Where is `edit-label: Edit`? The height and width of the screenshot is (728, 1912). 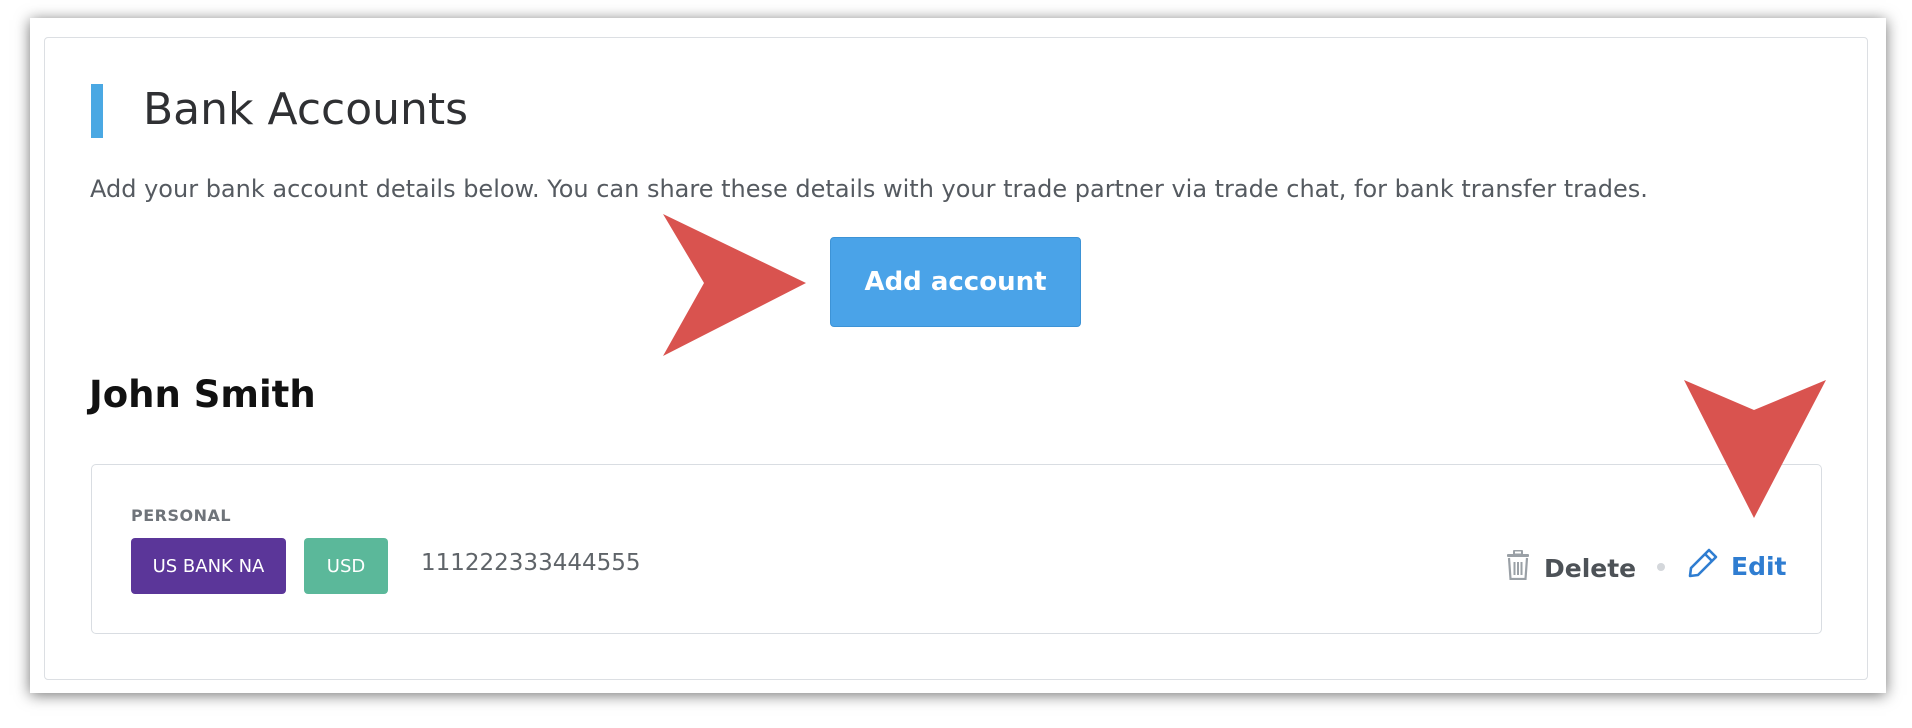 edit-label: Edit is located at coordinates (1759, 566).